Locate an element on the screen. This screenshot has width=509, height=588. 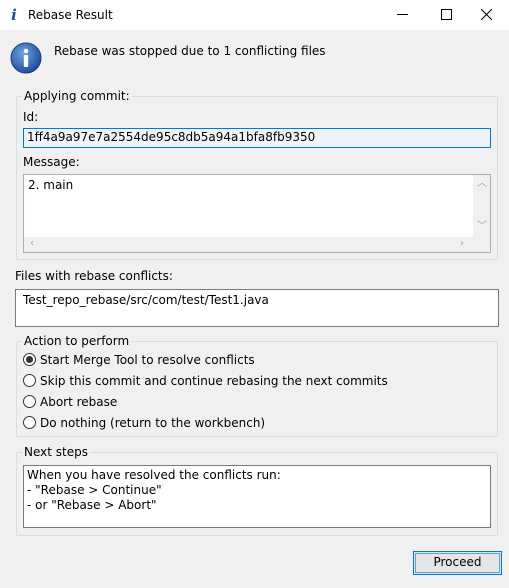
close-icon is located at coordinates (486, 14).